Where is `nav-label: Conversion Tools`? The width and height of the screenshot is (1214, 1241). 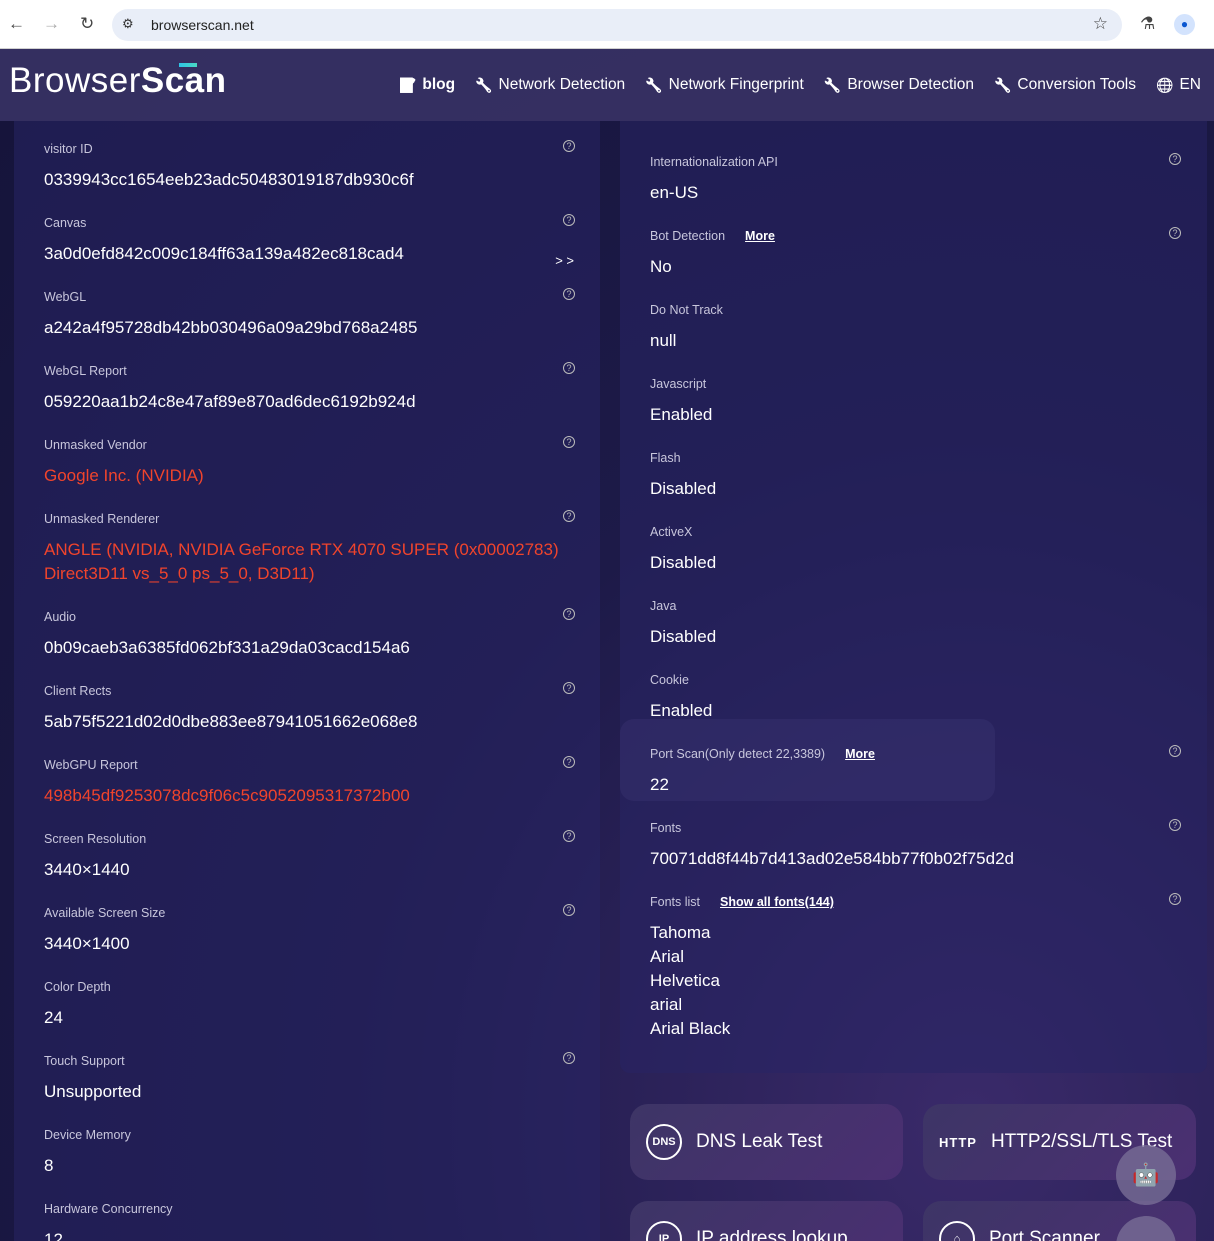
nav-label: Conversion Tools is located at coordinates (1077, 84).